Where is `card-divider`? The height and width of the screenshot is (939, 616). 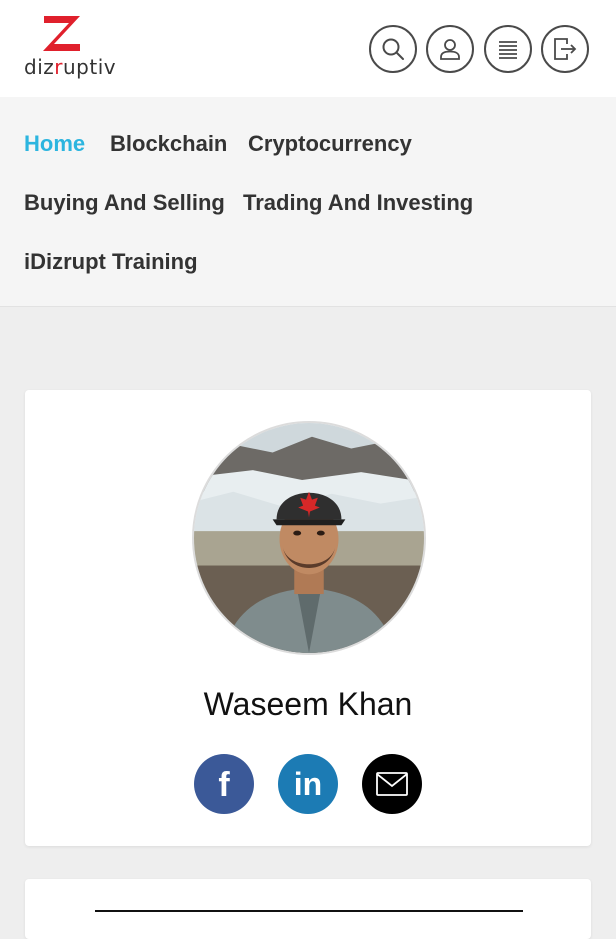 card-divider is located at coordinates (309, 911).